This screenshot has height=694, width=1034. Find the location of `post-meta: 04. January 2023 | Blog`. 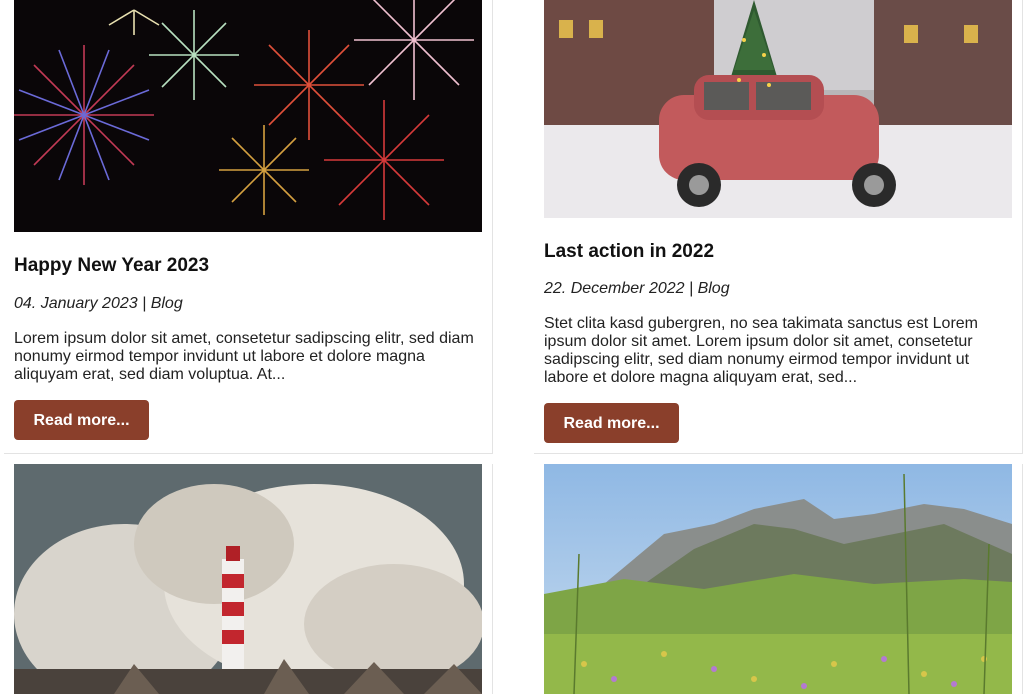

post-meta: 04. January 2023 | Blog is located at coordinates (98, 303).